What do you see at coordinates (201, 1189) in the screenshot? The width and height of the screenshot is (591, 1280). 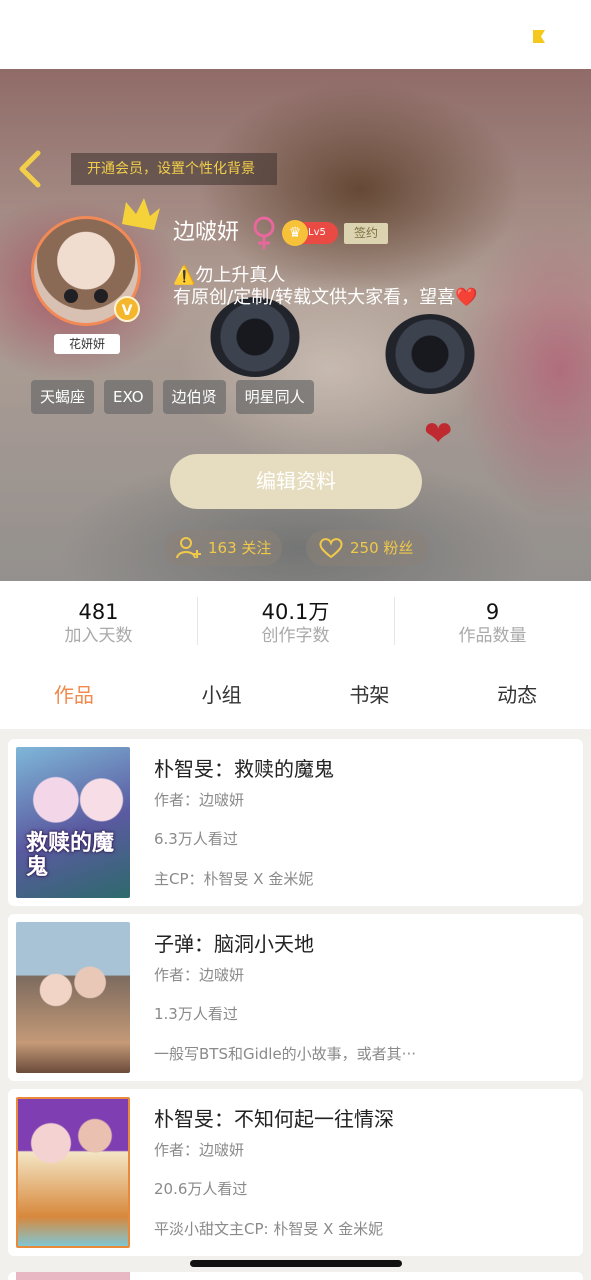 I see `work-views: 20.6万人看过` at bounding box center [201, 1189].